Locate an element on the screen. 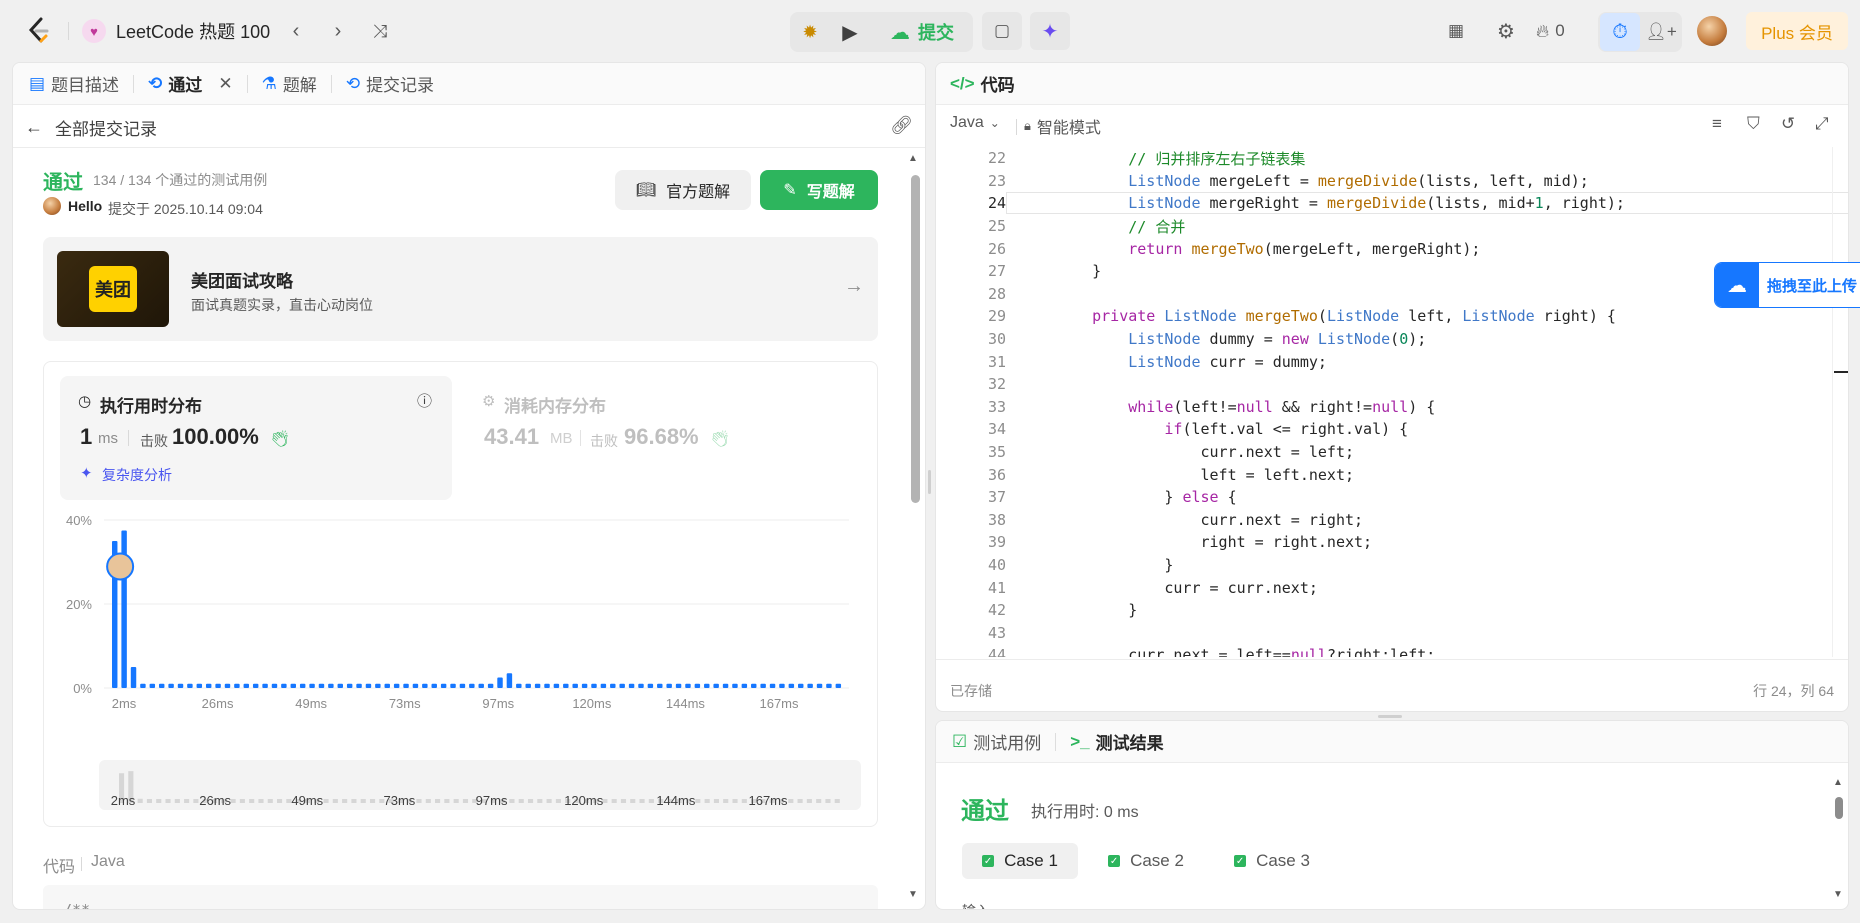  code-line: 42 } is located at coordinates (1036, 610).